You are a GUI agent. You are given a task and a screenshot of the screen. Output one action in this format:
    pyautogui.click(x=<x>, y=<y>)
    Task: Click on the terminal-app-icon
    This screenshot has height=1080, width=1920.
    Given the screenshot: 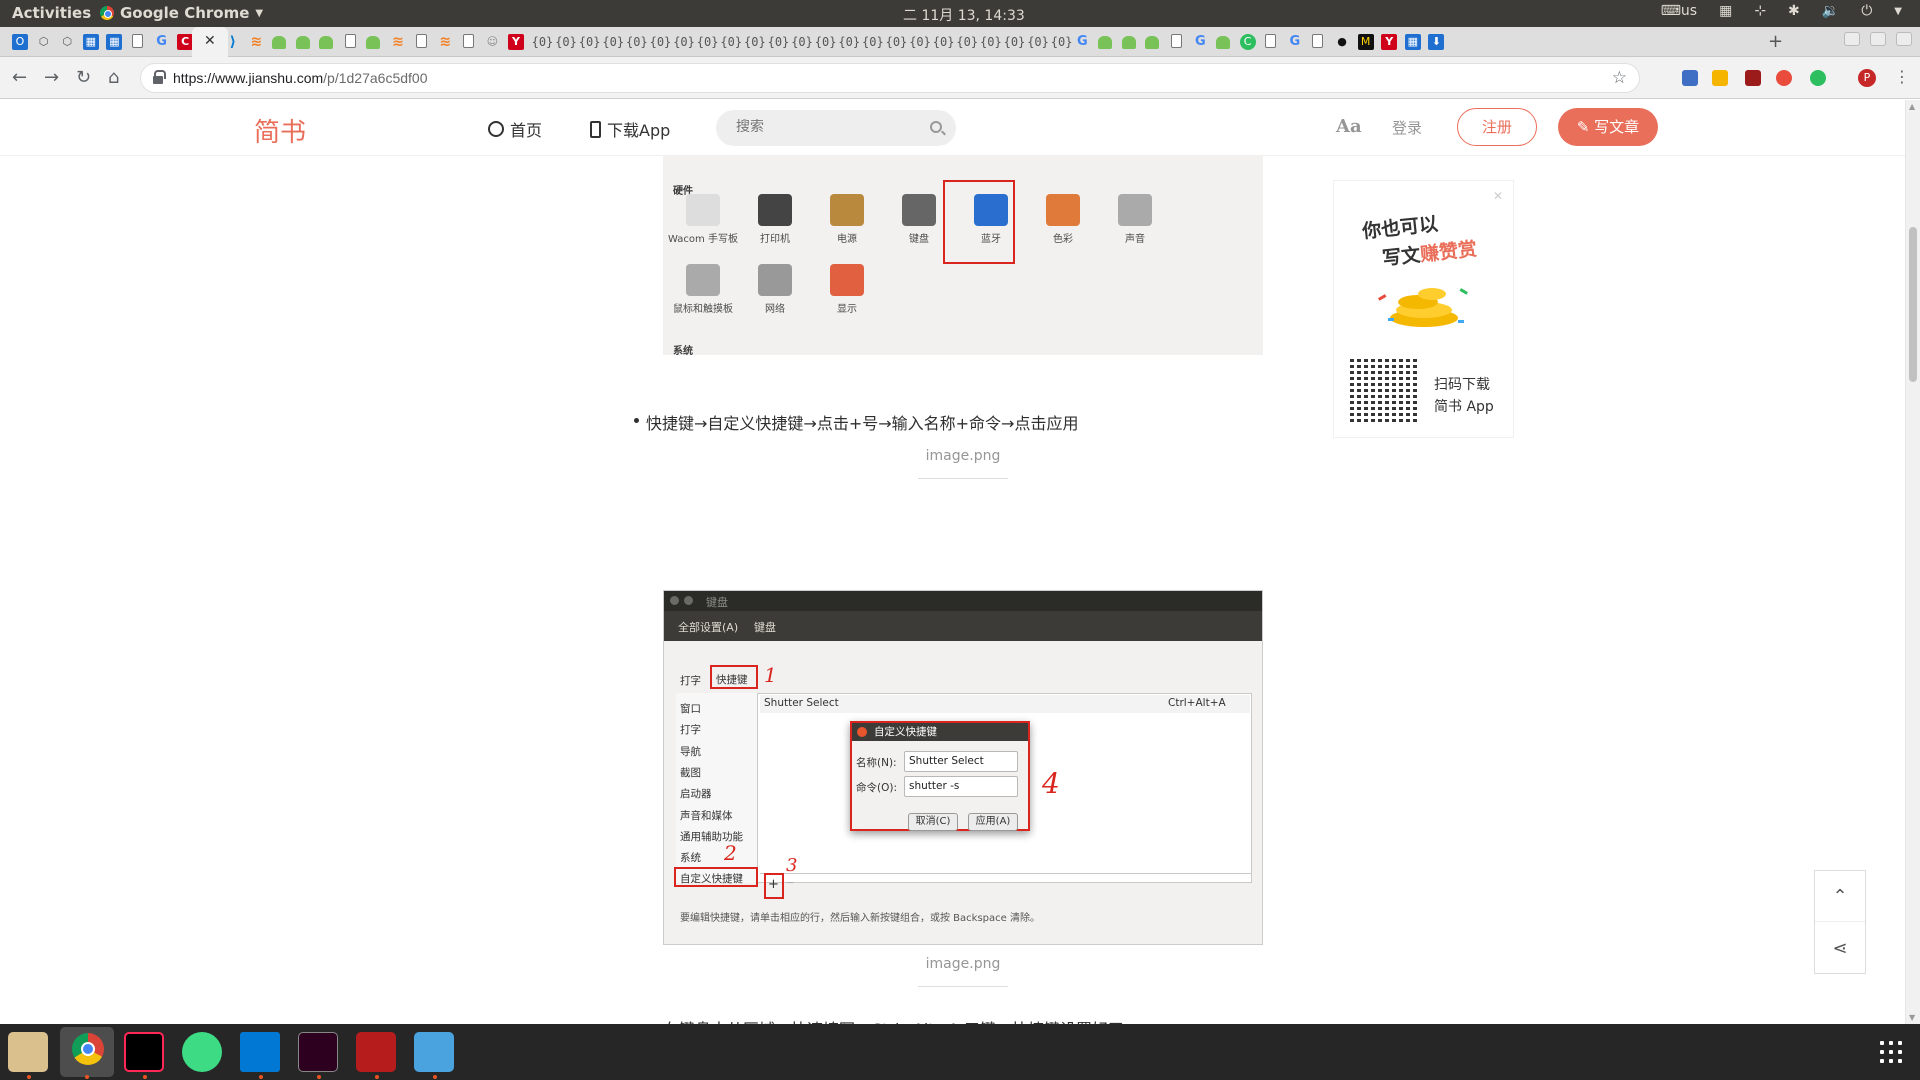 What is the action you would take?
    pyautogui.click(x=318, y=1052)
    